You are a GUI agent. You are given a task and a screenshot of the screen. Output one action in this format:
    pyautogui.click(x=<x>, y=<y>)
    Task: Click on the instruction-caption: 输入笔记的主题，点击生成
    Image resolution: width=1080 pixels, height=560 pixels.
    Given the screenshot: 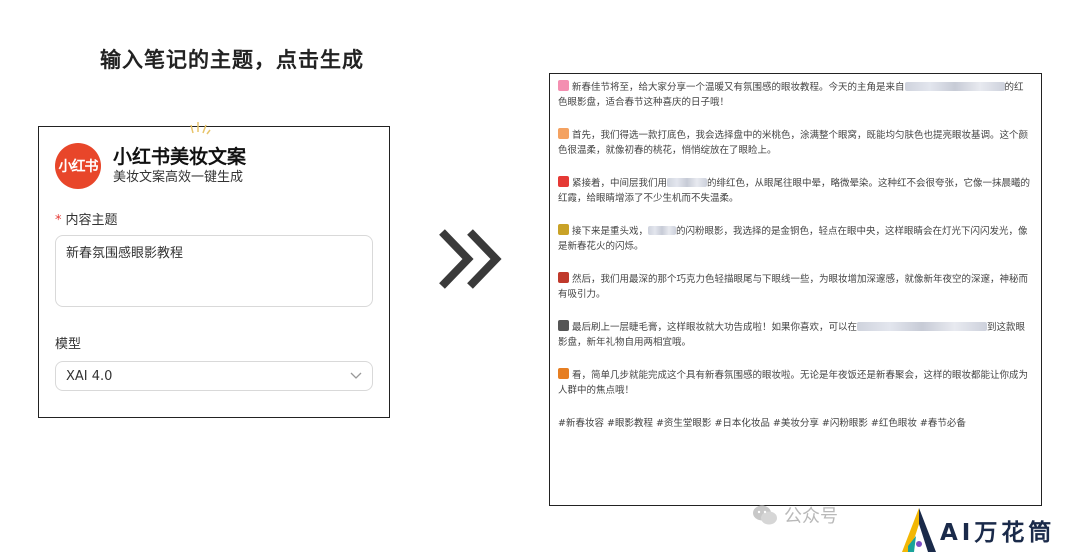 What is the action you would take?
    pyautogui.click(x=232, y=60)
    